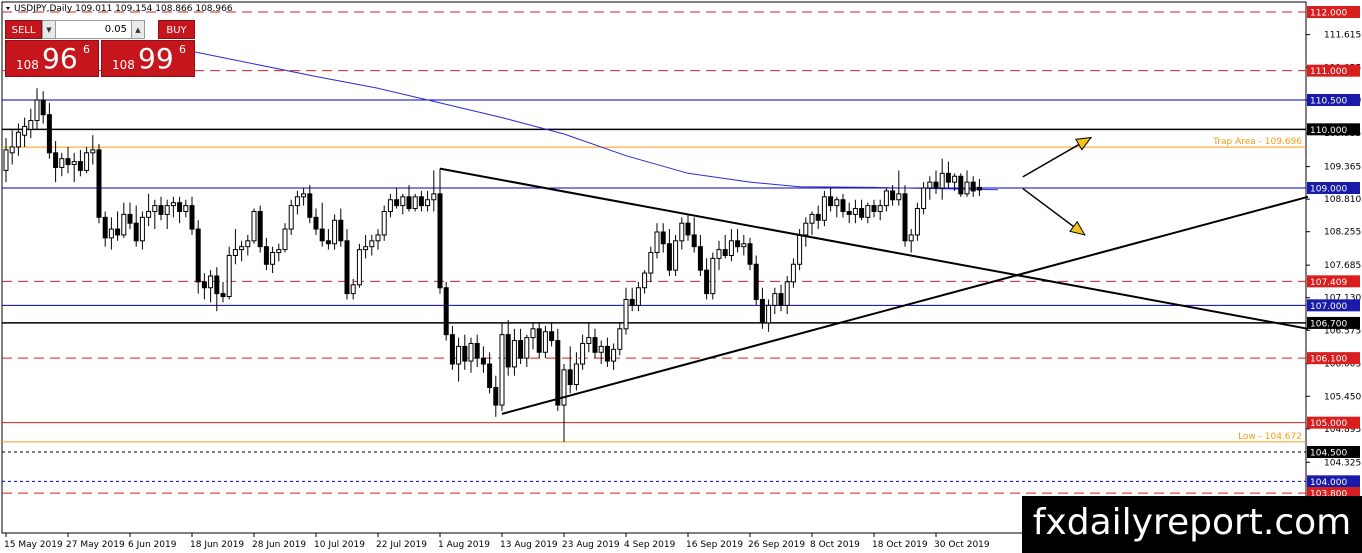  I want to click on triangle-up-icon: ▲, so click(138, 30).